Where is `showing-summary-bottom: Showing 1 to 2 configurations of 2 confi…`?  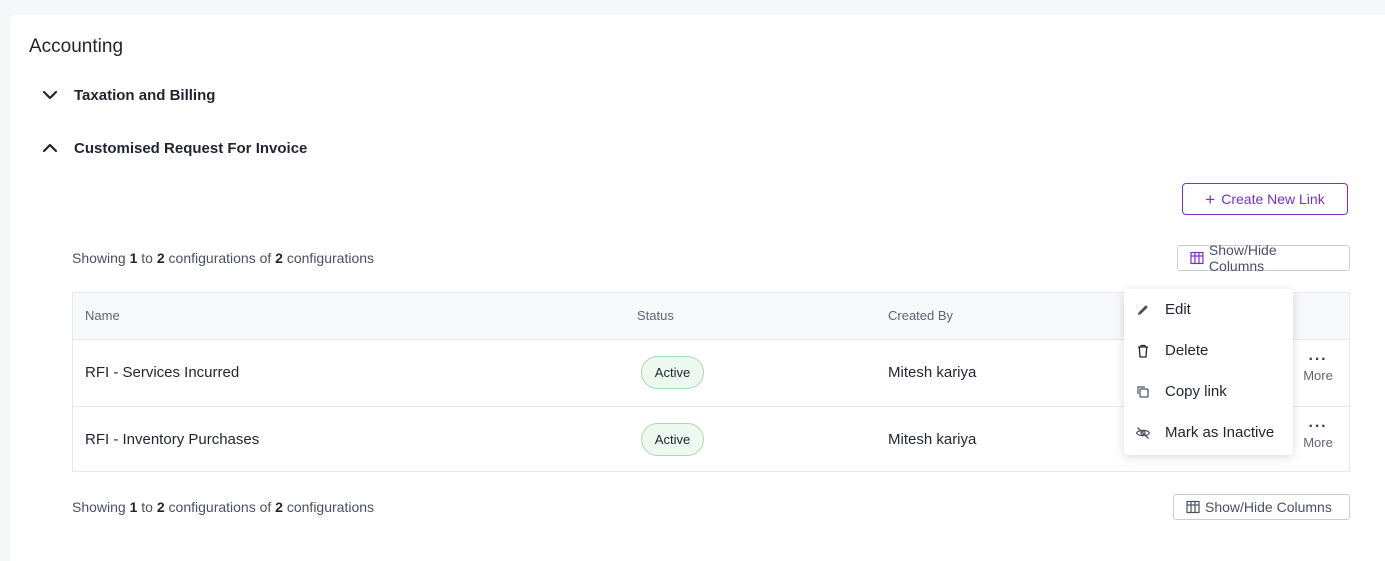
showing-summary-bottom: Showing 1 to 2 configurations of 2 confi… is located at coordinates (223, 507).